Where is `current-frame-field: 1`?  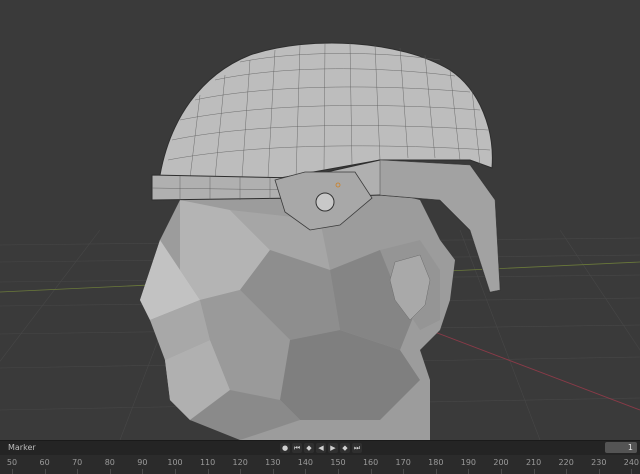
current-frame-field: 1 is located at coordinates (621, 447).